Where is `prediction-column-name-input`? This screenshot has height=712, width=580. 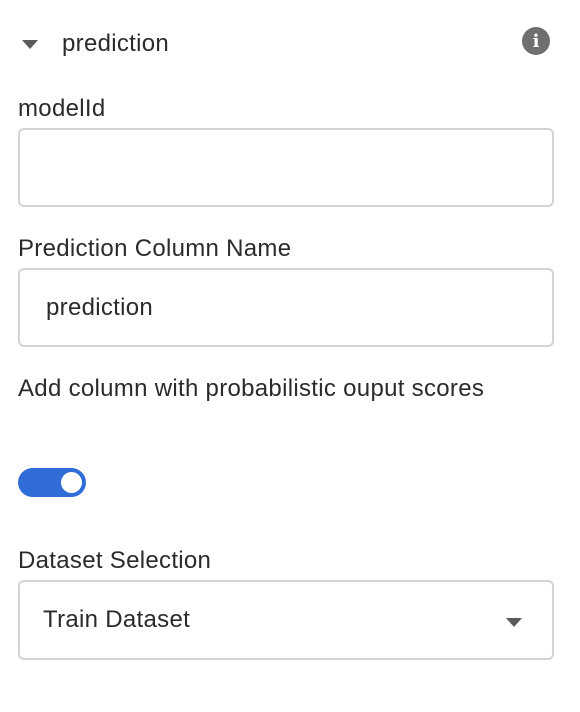
prediction-column-name-input is located at coordinates (286, 307).